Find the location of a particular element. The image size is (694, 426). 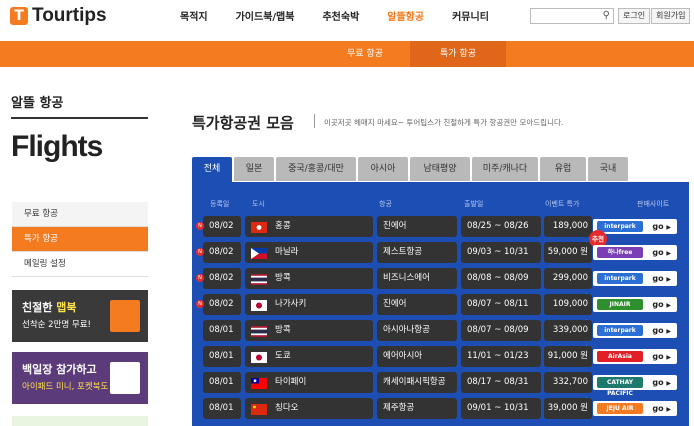

tw-flag-icon is located at coordinates (259, 383).